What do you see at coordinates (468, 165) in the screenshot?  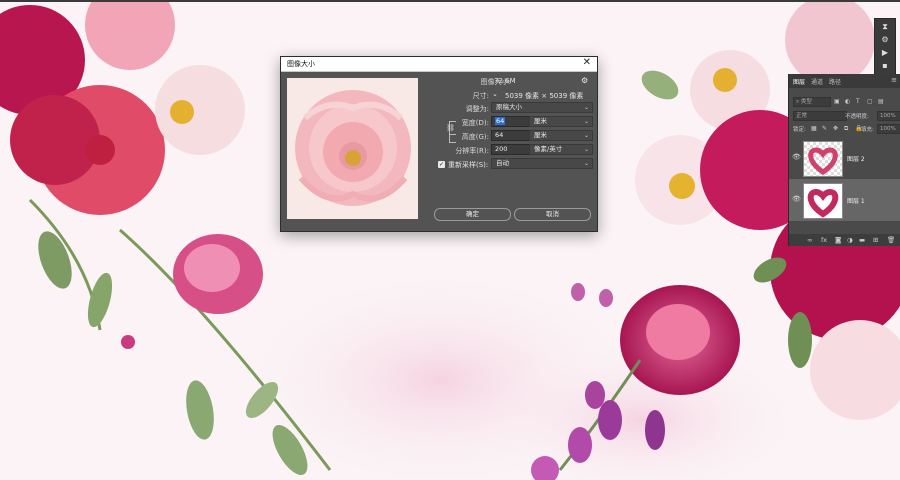 I see `resample-label: 重新采样(S):` at bounding box center [468, 165].